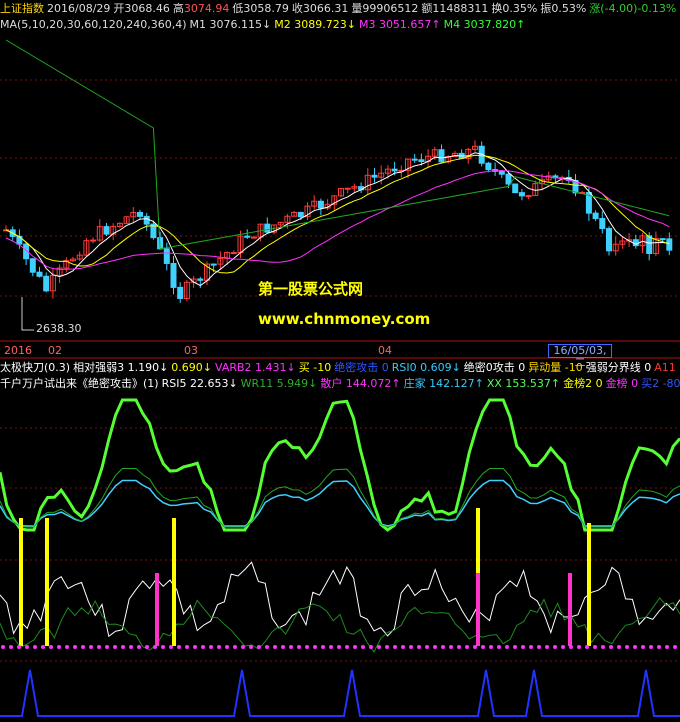 The image size is (680, 722). I want to click on axis-month-03: 03, so click(191, 350).